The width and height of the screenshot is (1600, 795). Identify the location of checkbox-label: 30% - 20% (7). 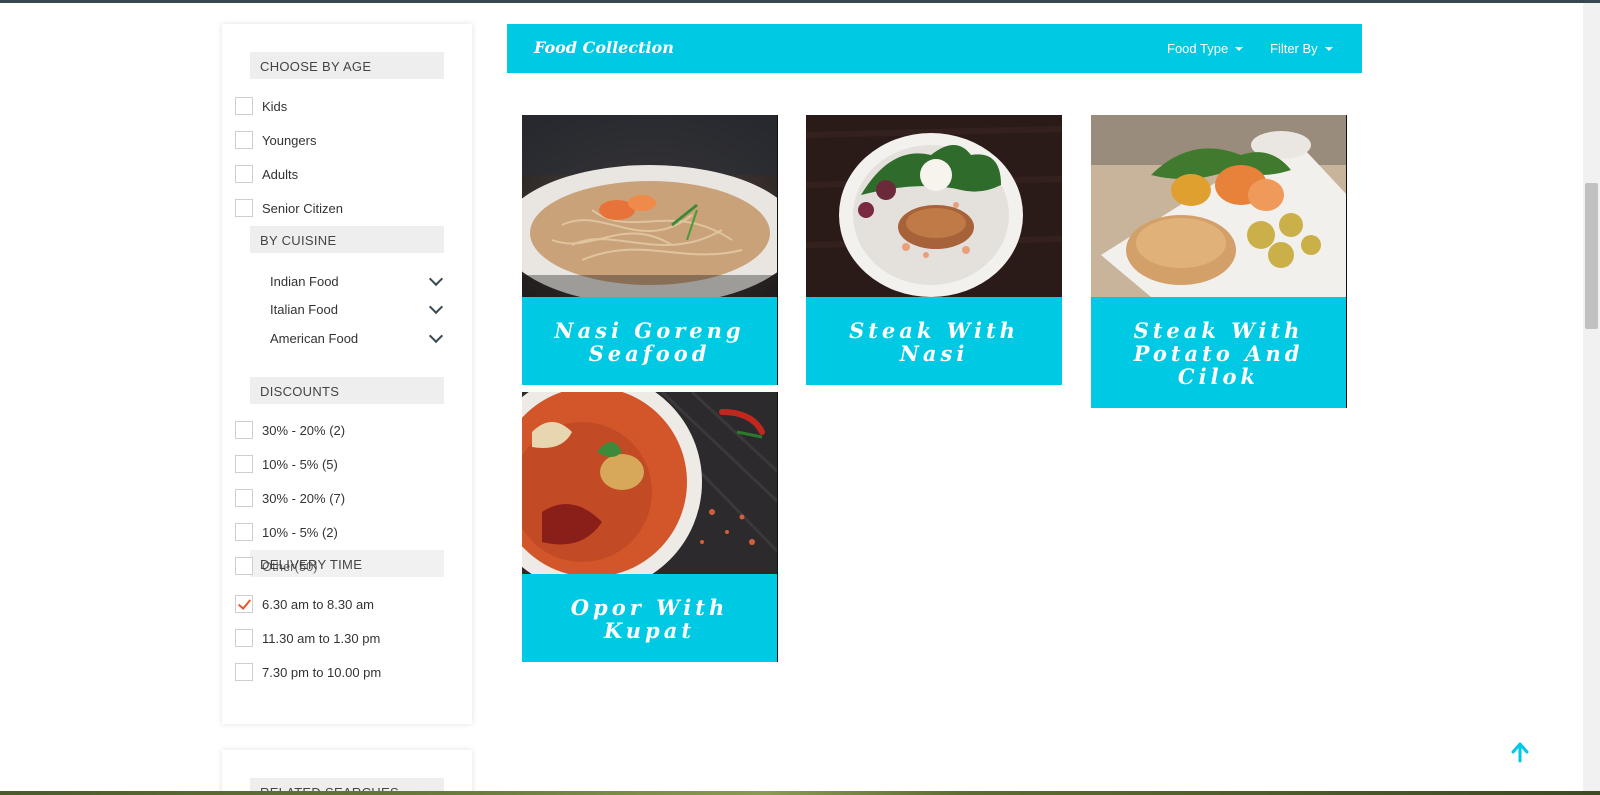
(304, 498).